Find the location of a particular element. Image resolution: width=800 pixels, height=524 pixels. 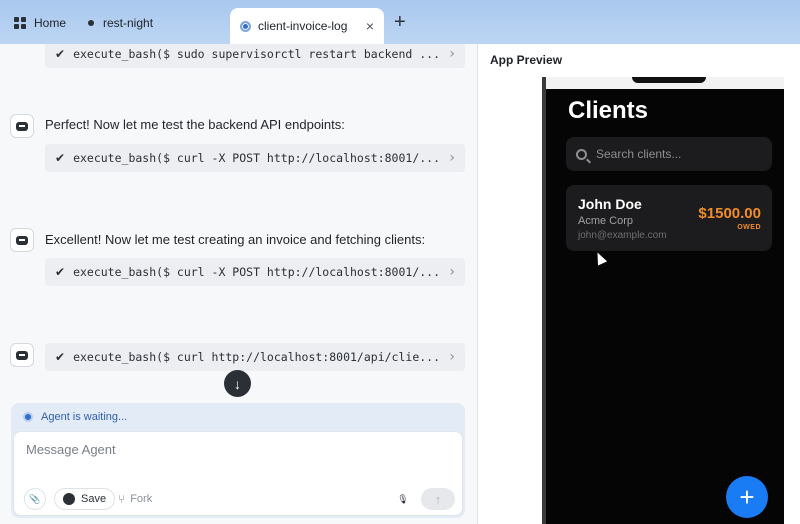

github-icon is located at coordinates (69, 499).